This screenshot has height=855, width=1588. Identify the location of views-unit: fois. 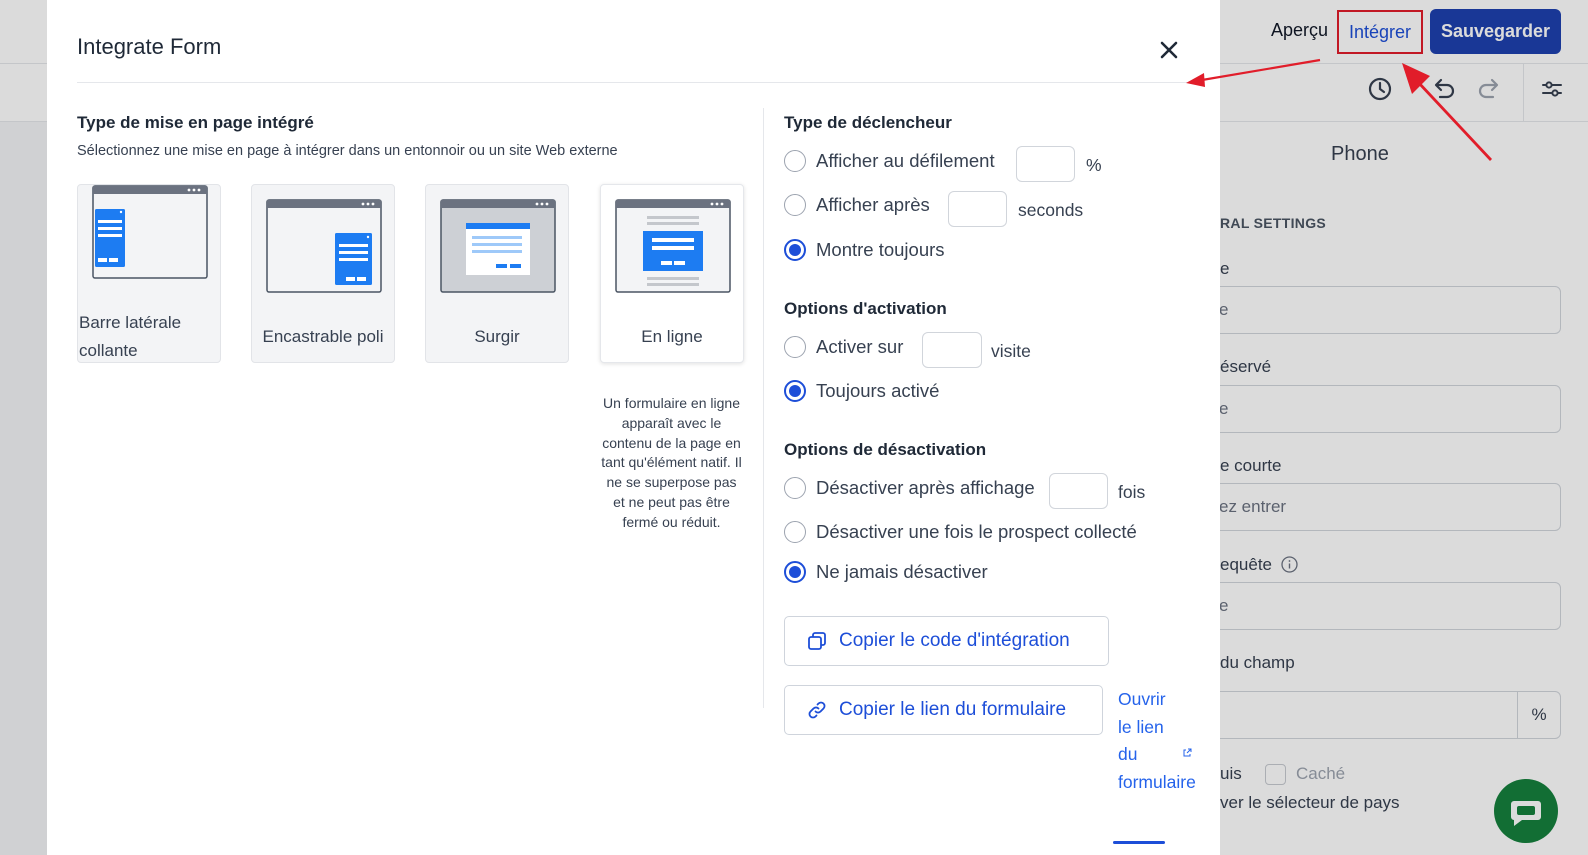
(1132, 492).